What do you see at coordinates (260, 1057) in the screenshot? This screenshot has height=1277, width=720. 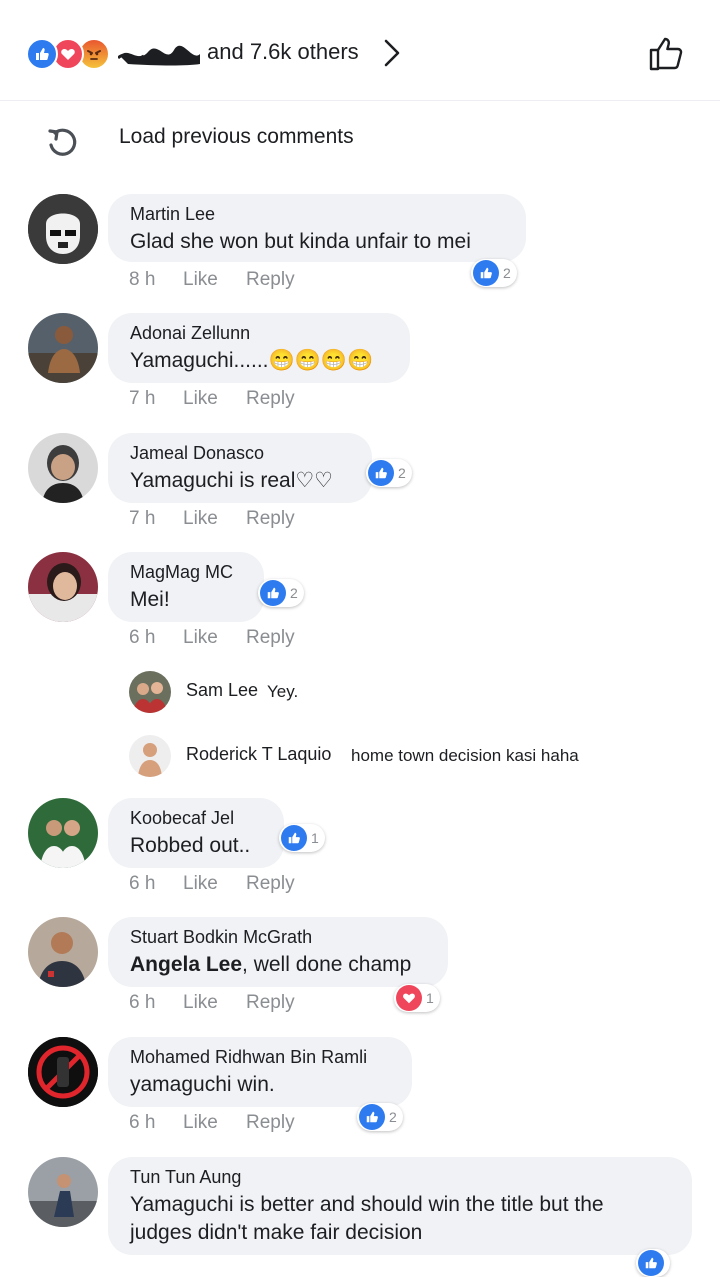 I see `comment-author: Mohamed Ridhwan Bin Ramli` at bounding box center [260, 1057].